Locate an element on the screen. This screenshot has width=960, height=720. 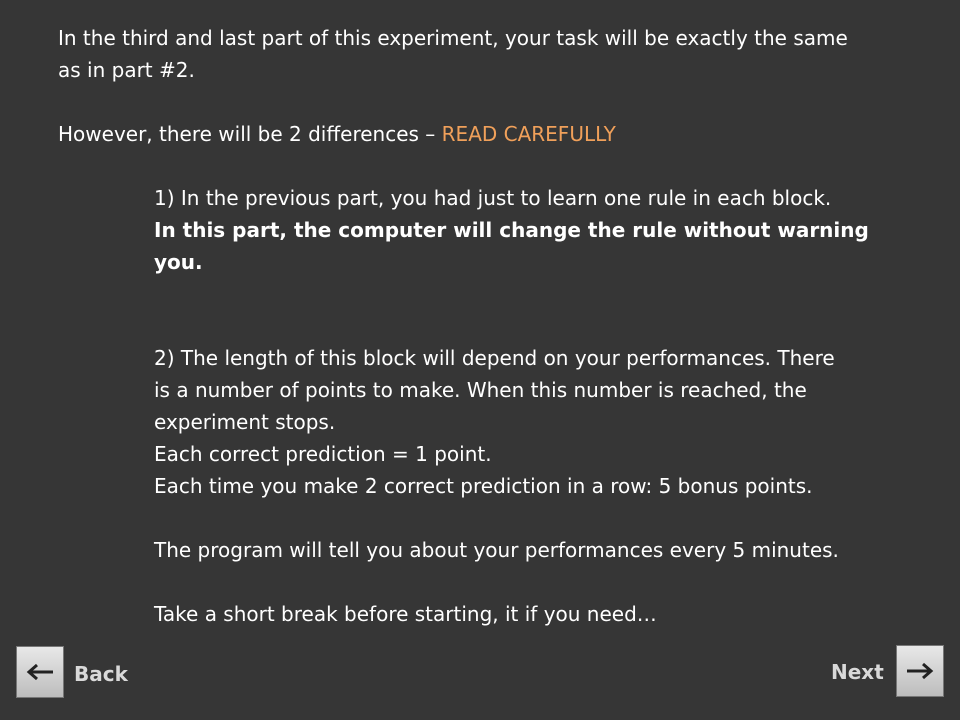
next-button is located at coordinates (920, 671).